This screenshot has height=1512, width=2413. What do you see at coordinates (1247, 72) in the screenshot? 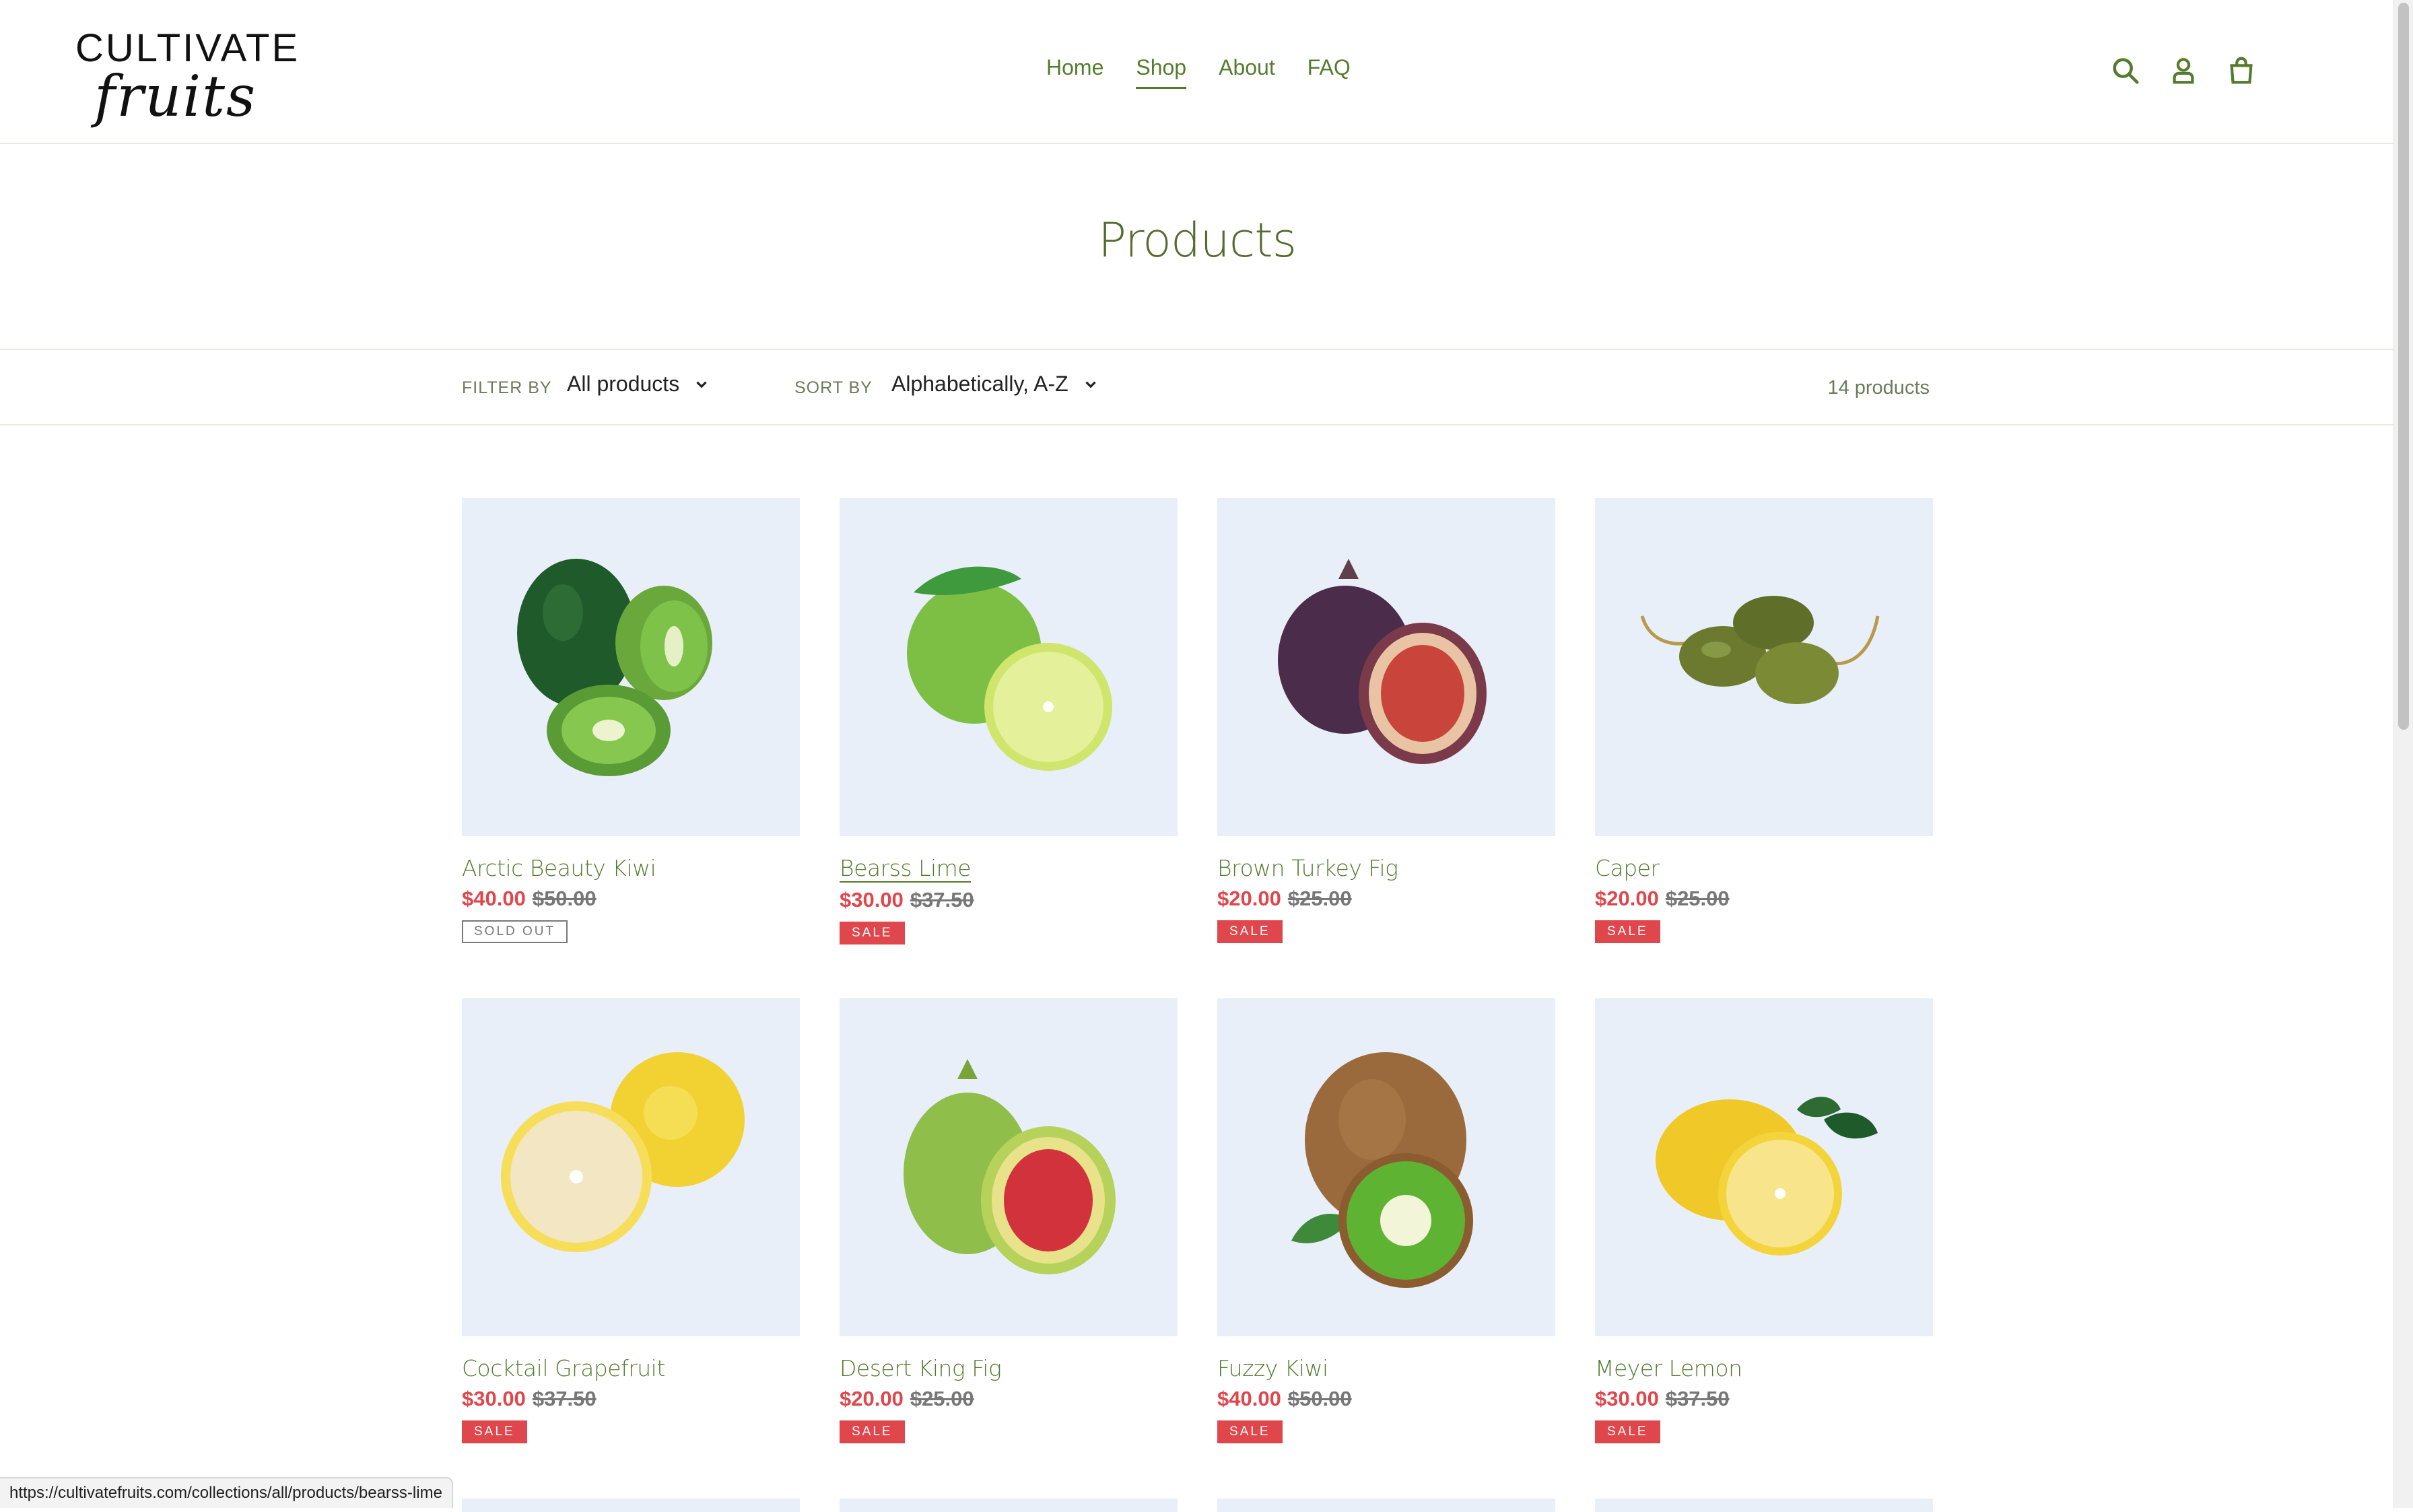
I see `nav-about: About` at bounding box center [1247, 72].